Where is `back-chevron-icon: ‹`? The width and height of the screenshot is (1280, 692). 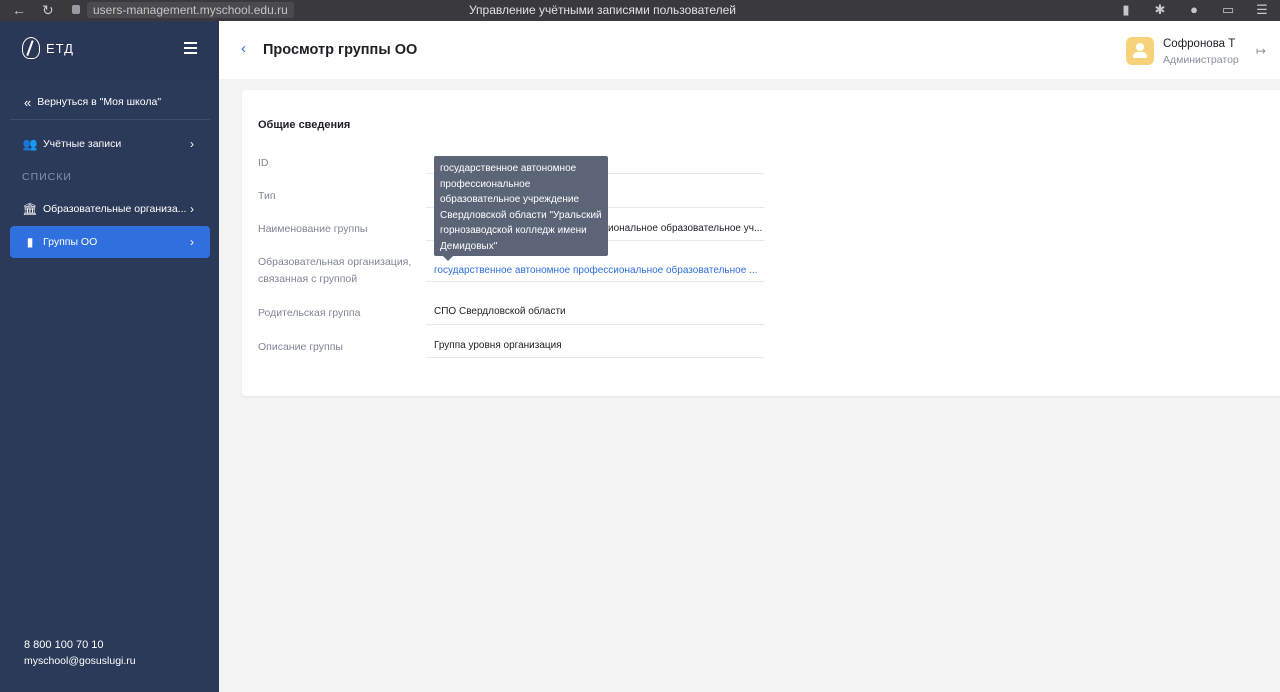 back-chevron-icon: ‹ is located at coordinates (243, 48).